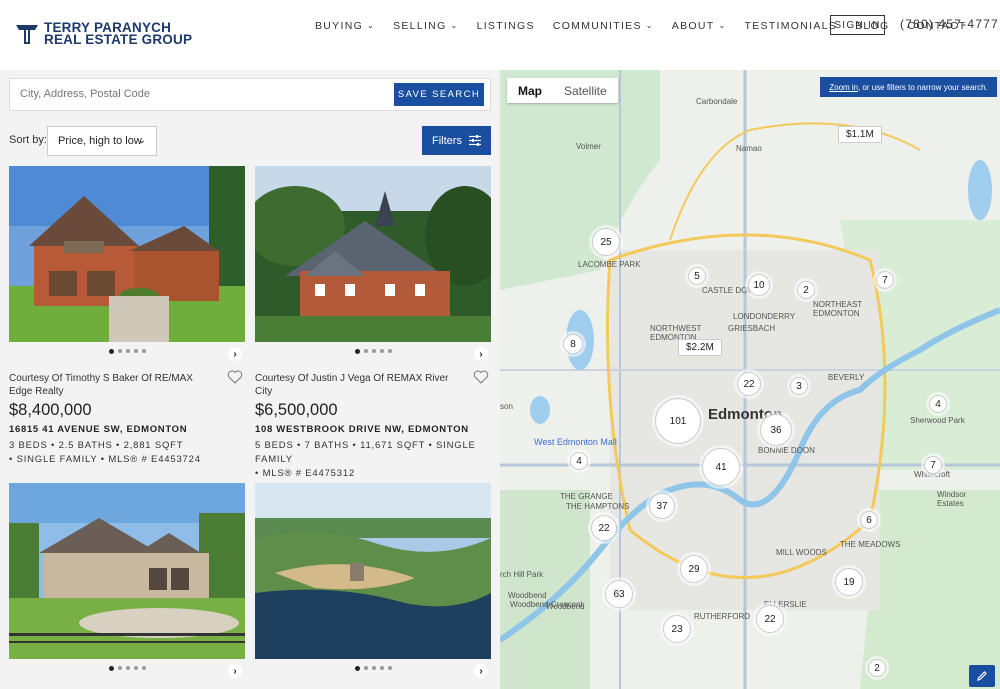 This screenshot has height=689, width=1000. I want to click on map-cluster: 6, so click(869, 520).